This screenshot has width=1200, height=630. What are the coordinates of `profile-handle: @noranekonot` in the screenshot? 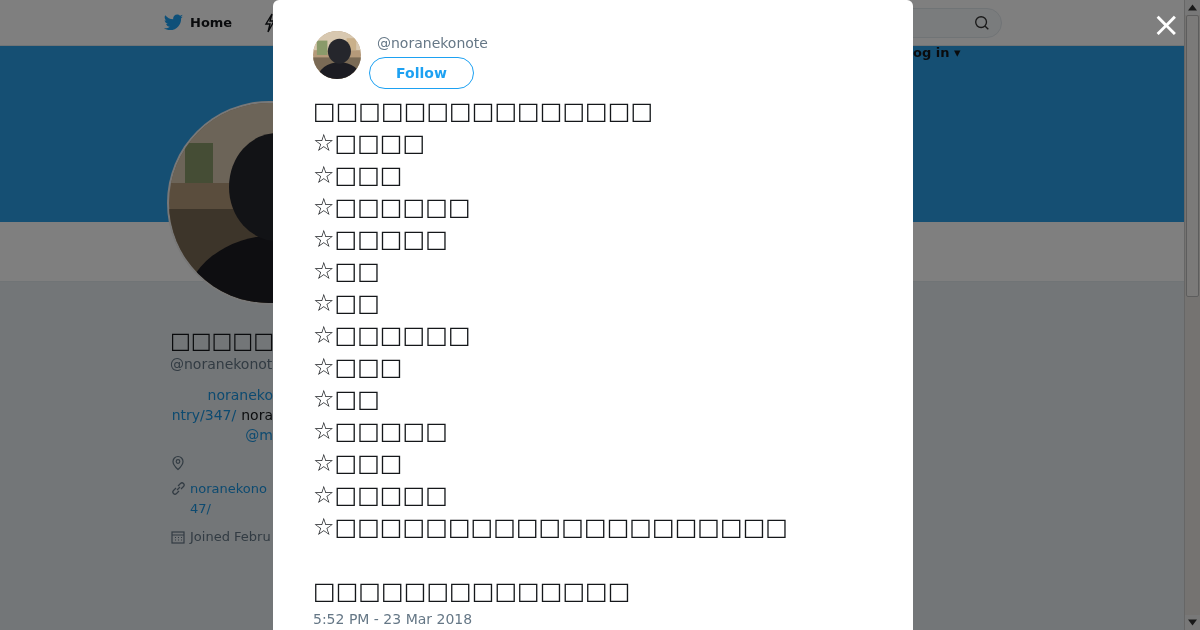 It's located at (221, 364).